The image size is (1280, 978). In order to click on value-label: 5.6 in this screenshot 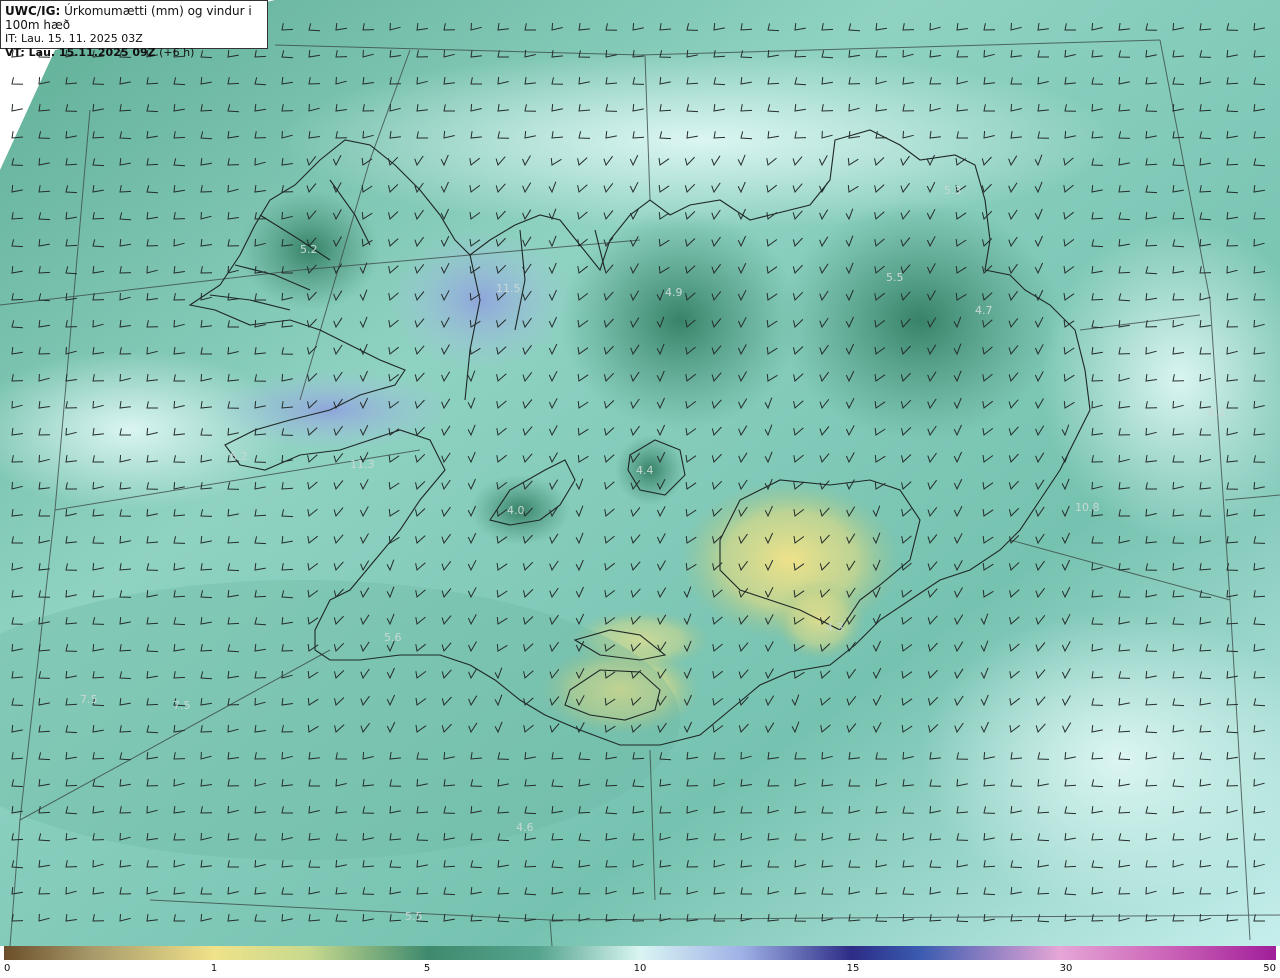, I will do `click(393, 637)`.